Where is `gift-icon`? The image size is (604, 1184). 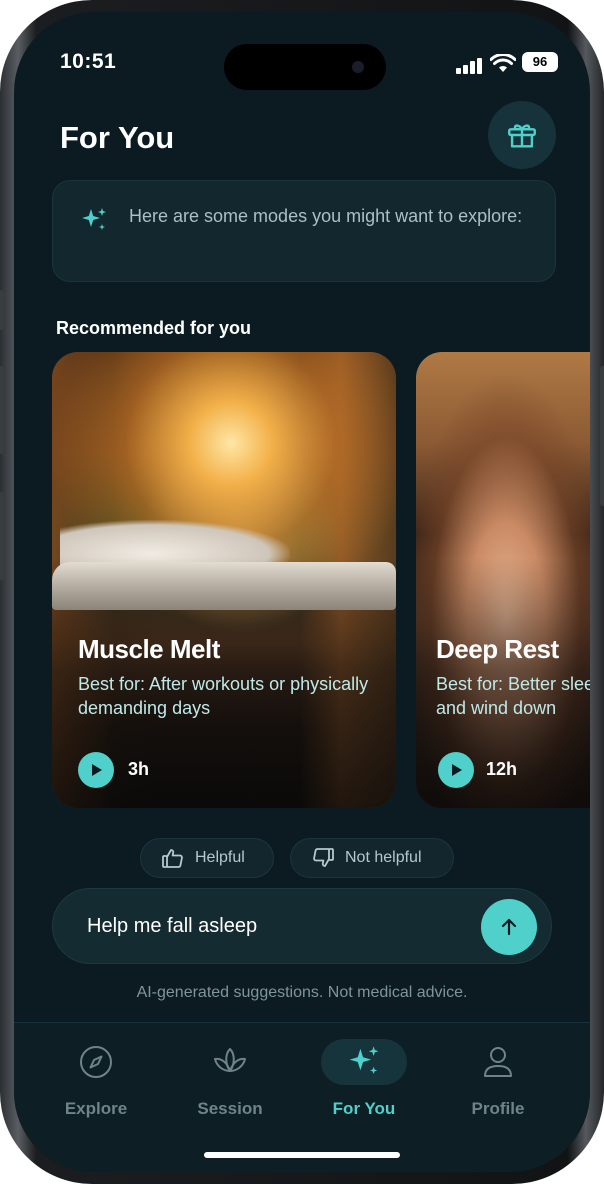 gift-icon is located at coordinates (522, 136).